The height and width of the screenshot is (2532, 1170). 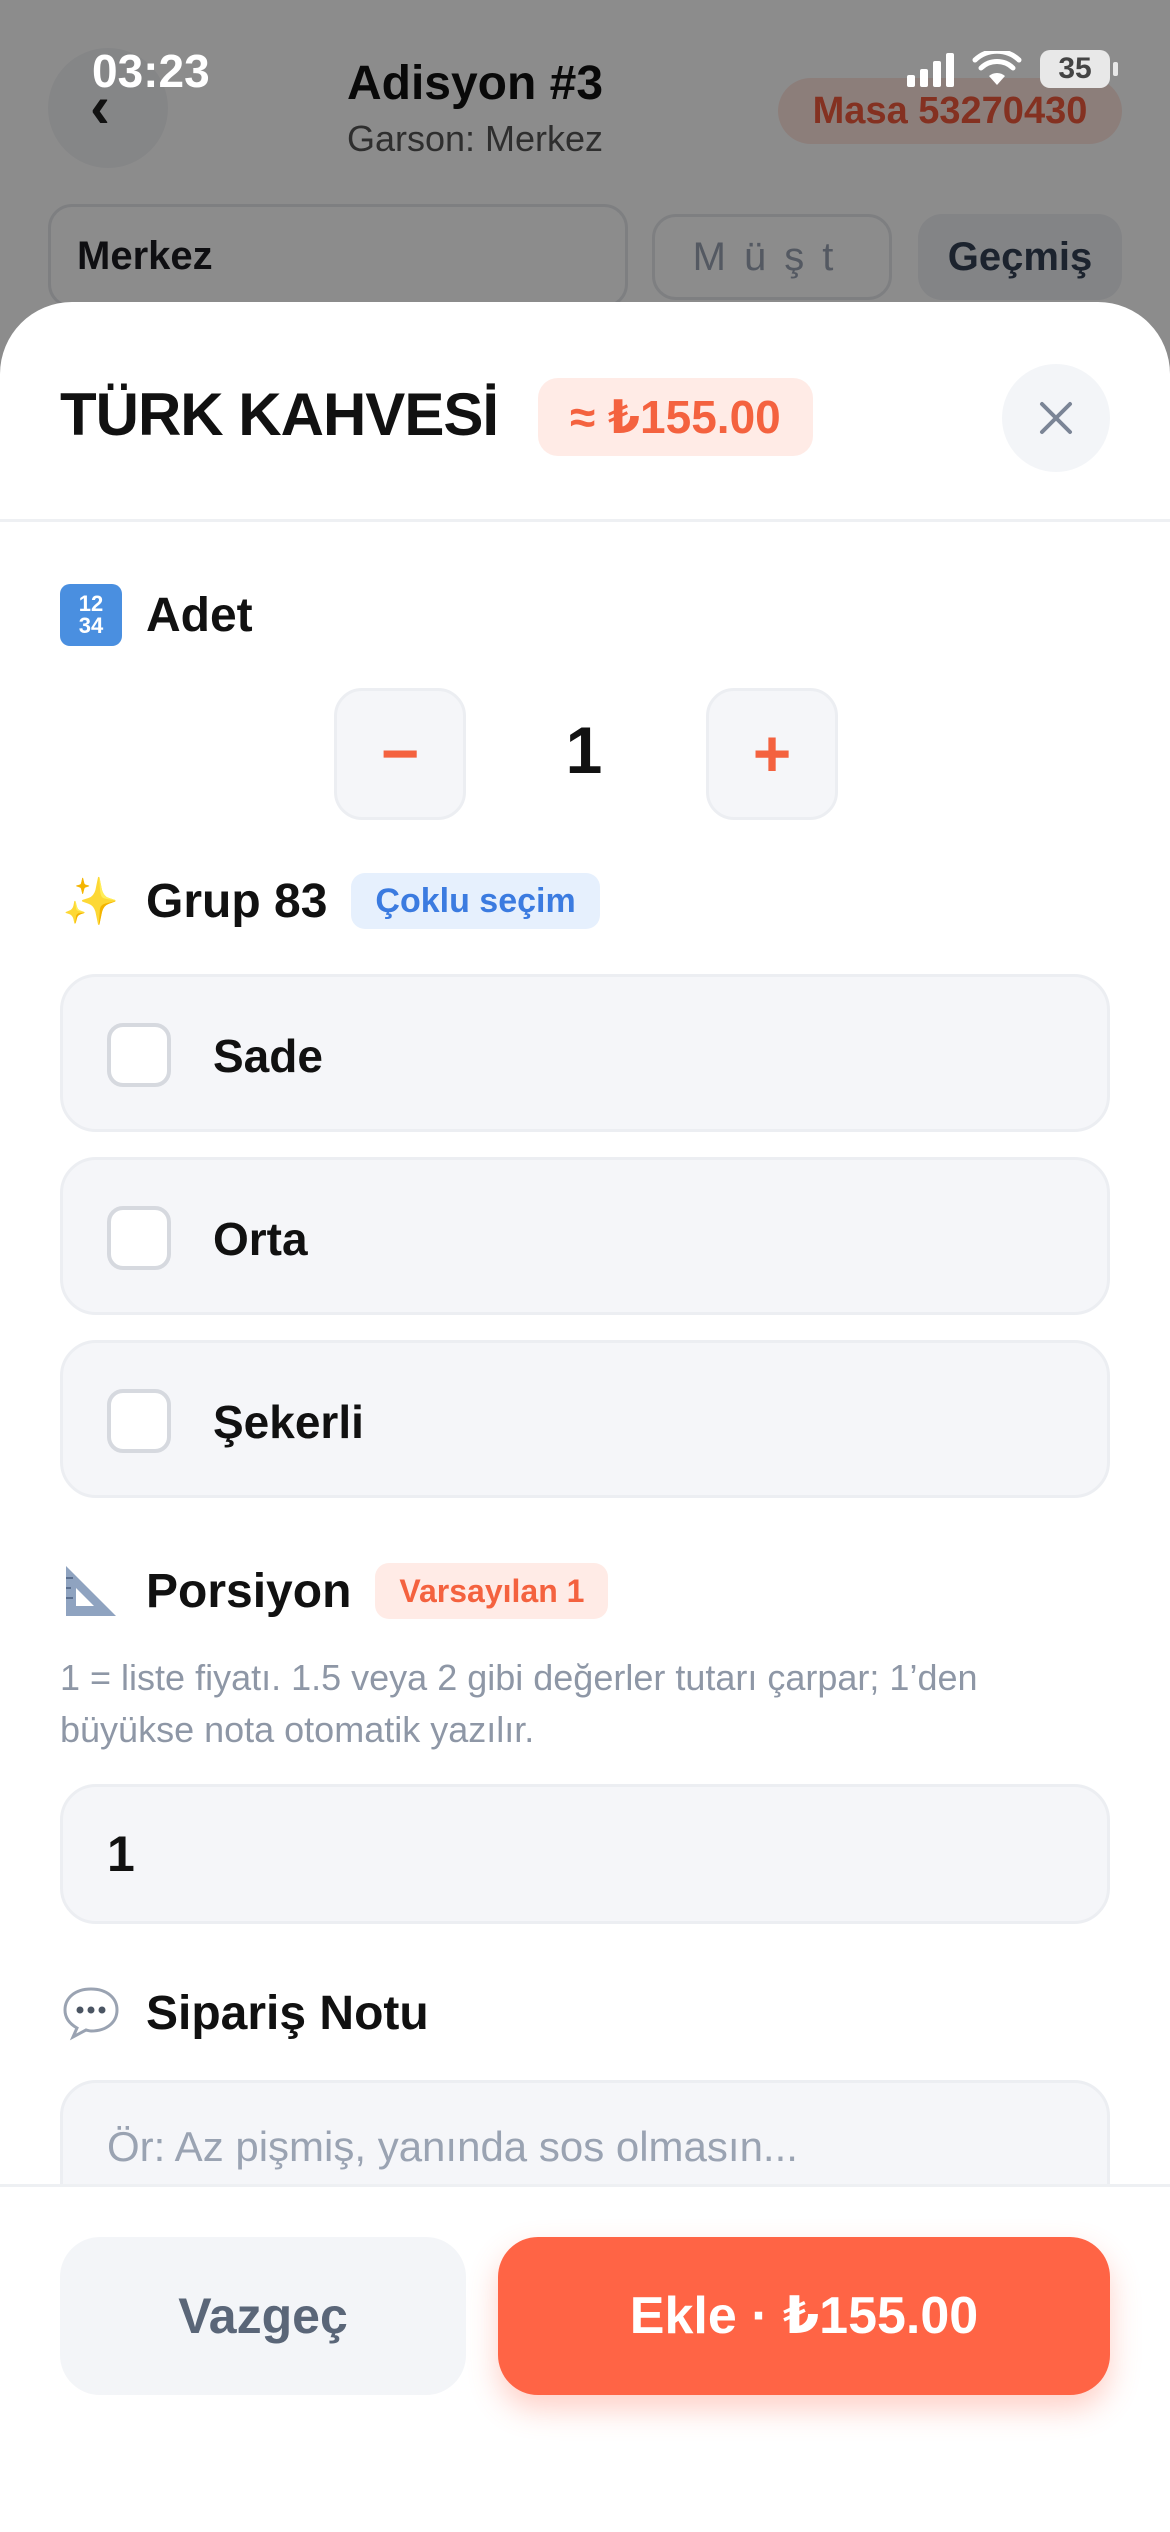 I want to click on quantity-value: 1, so click(x=584, y=750).